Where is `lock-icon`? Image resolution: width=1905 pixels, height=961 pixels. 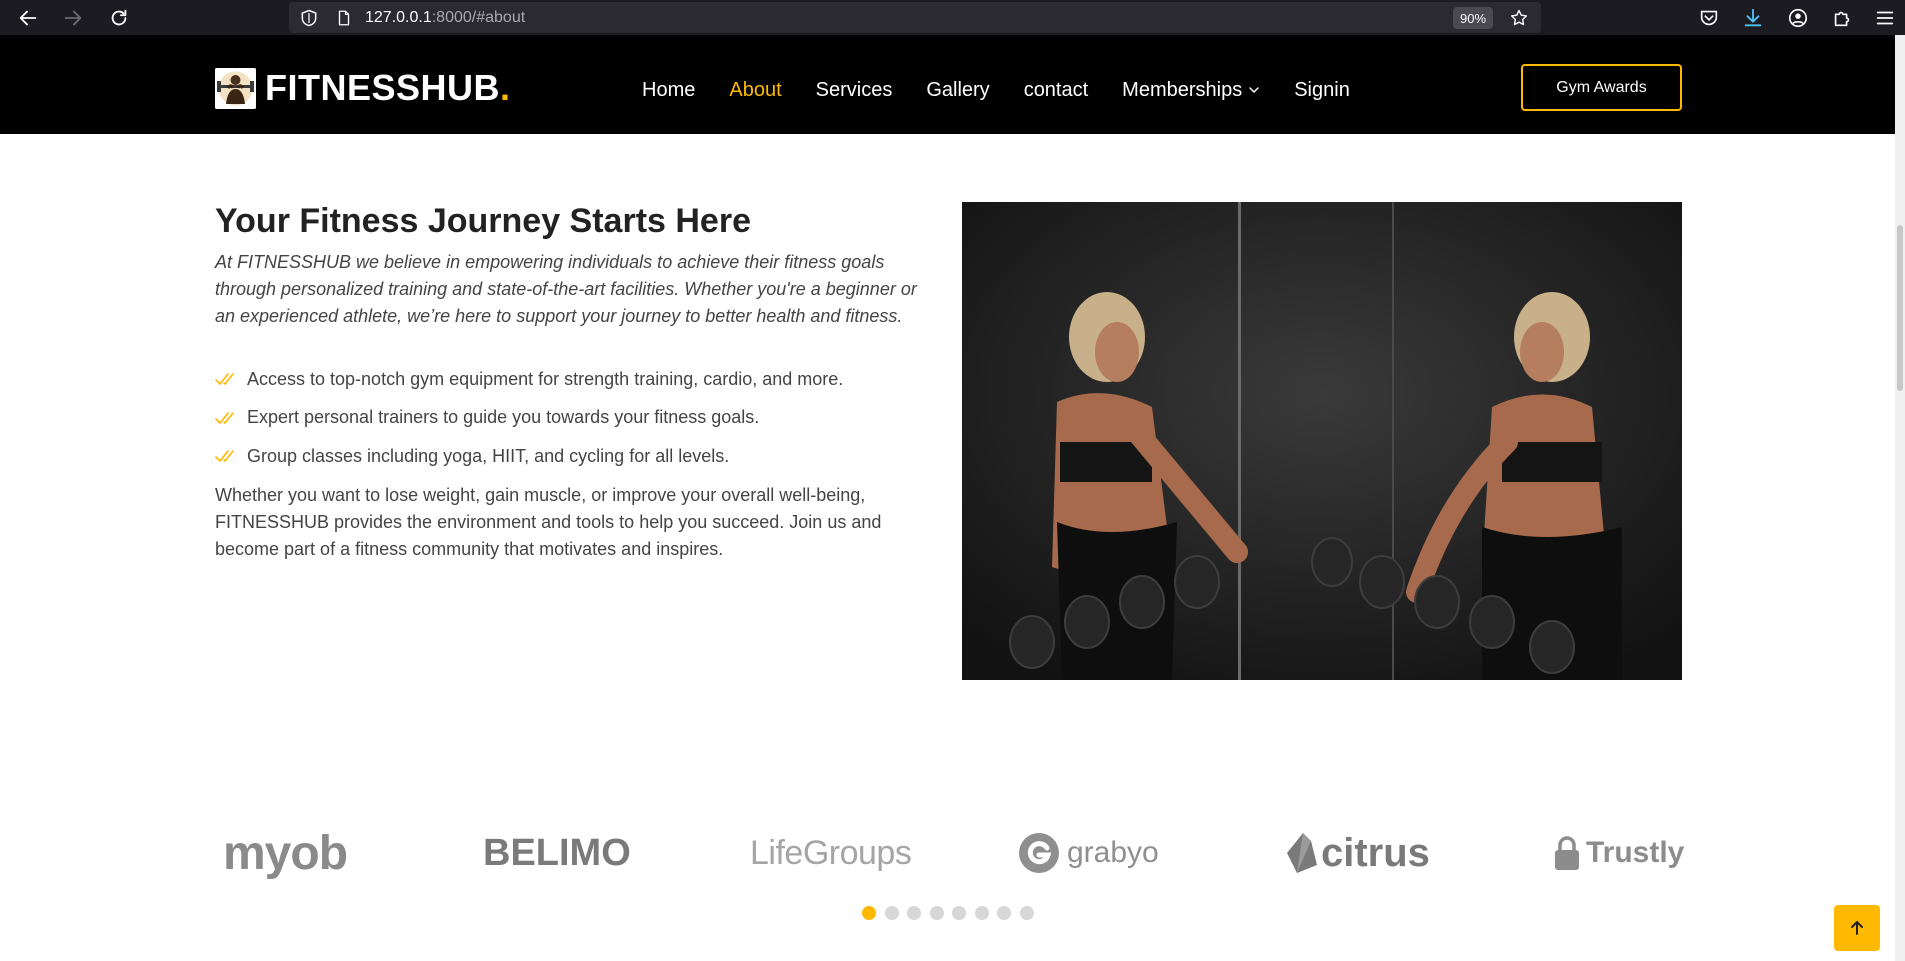 lock-icon is located at coordinates (1567, 853).